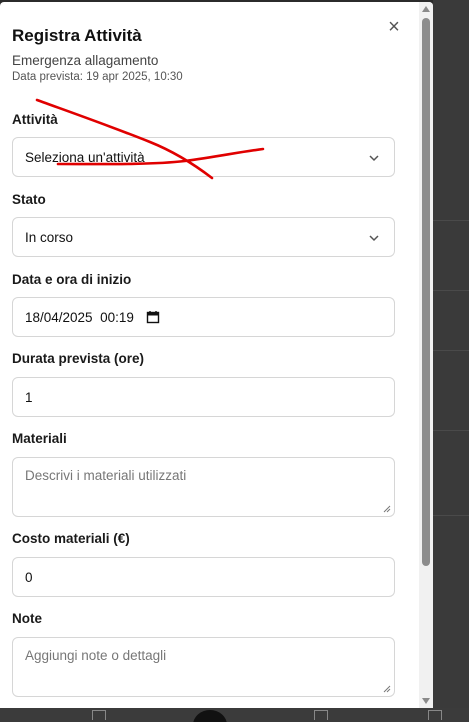  Describe the element at coordinates (79, 317) in the screenshot. I see `start-datetime-value: 18/04/2025 00:19` at that location.